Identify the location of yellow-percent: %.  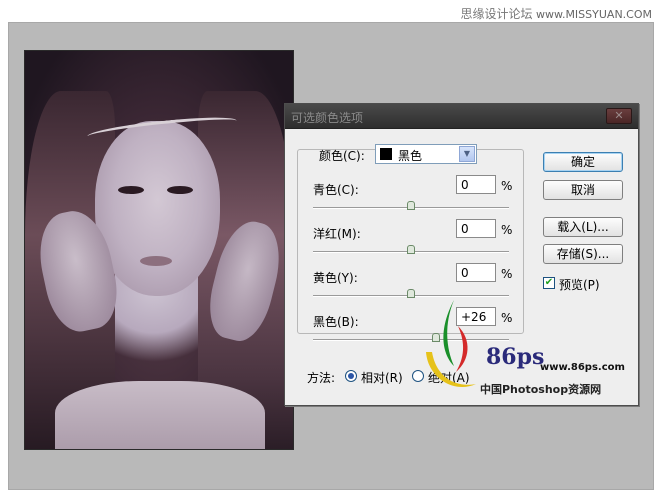
(507, 274).